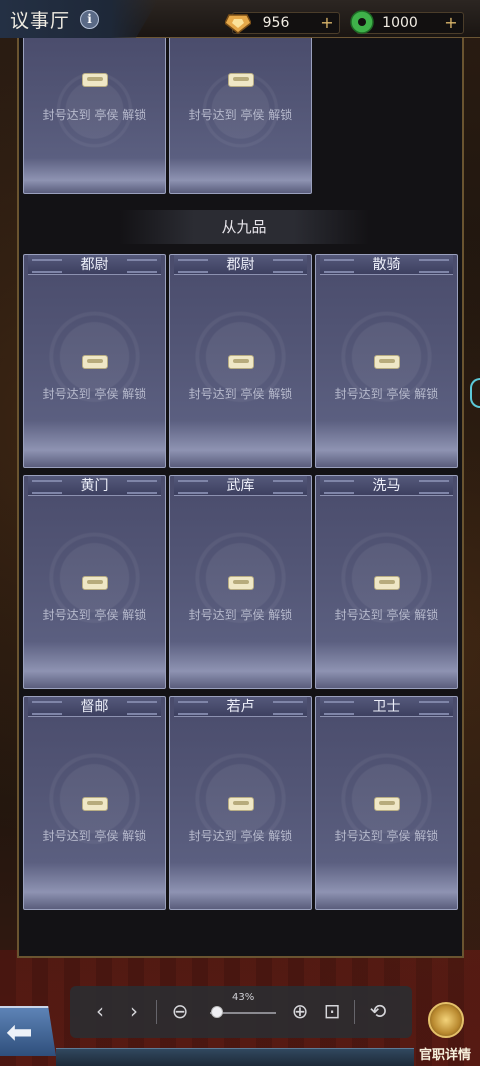 Image resolution: width=480 pixels, height=1066 pixels. I want to click on office-card-duyou: 督邮 封号达到 亭侯 解锁, so click(94, 803).